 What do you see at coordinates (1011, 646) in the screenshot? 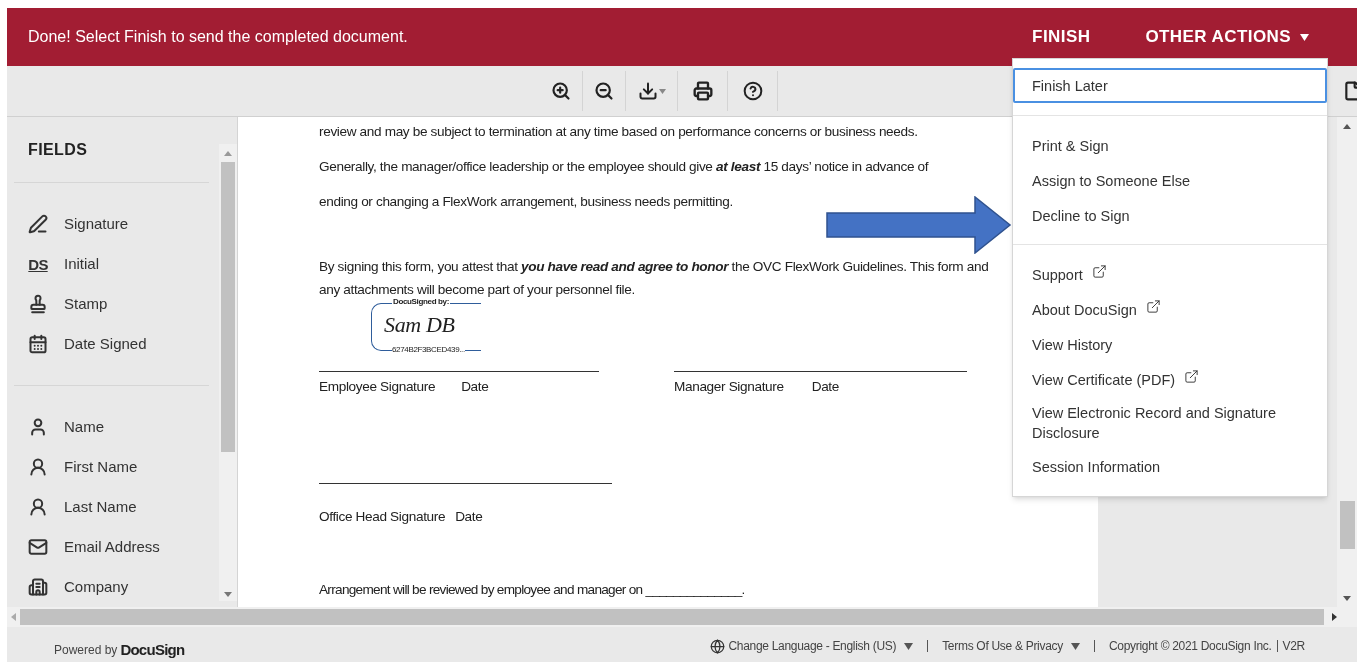
I see `terms-link: Terms Of Use & Privacy` at bounding box center [1011, 646].